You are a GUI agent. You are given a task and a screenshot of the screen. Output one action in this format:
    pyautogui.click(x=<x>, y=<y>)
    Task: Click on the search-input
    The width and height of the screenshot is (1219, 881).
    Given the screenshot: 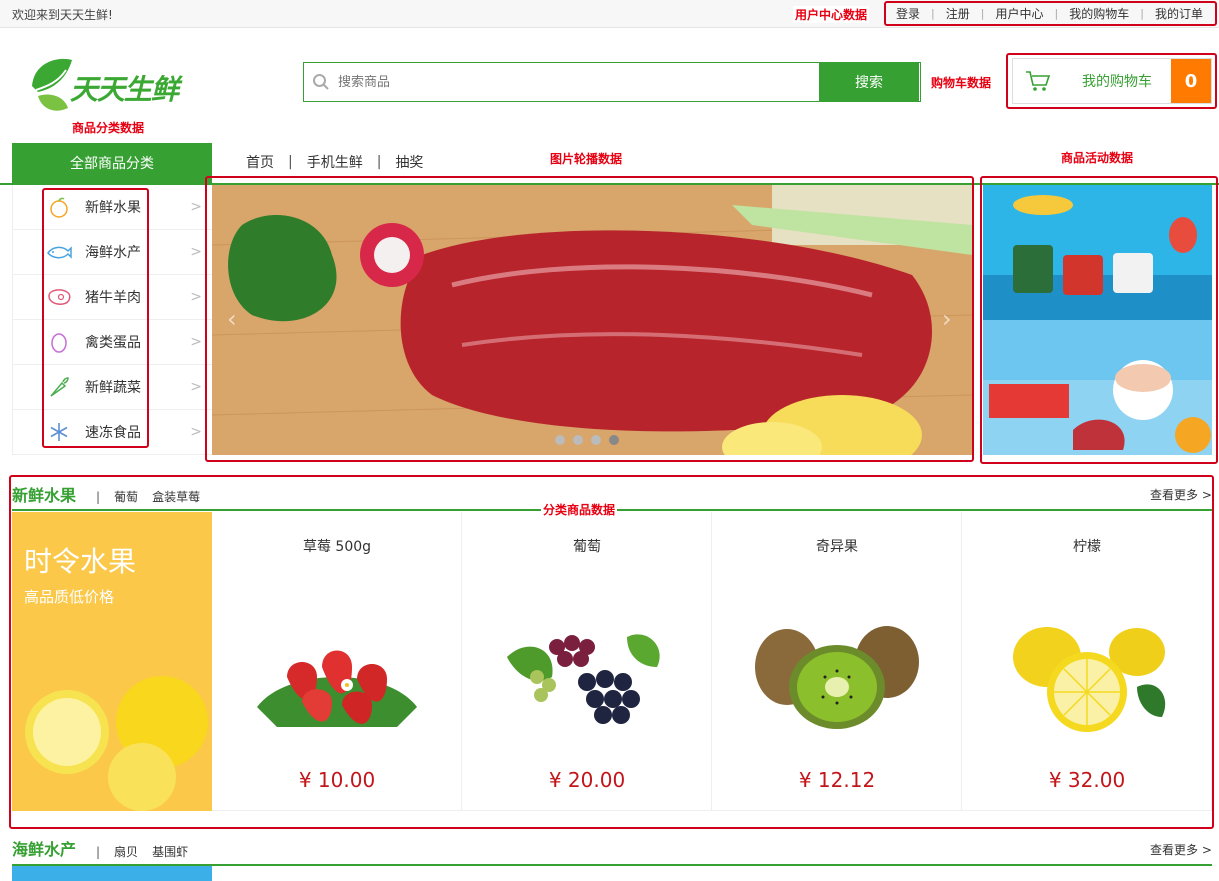 What is the action you would take?
    pyautogui.click(x=578, y=82)
    